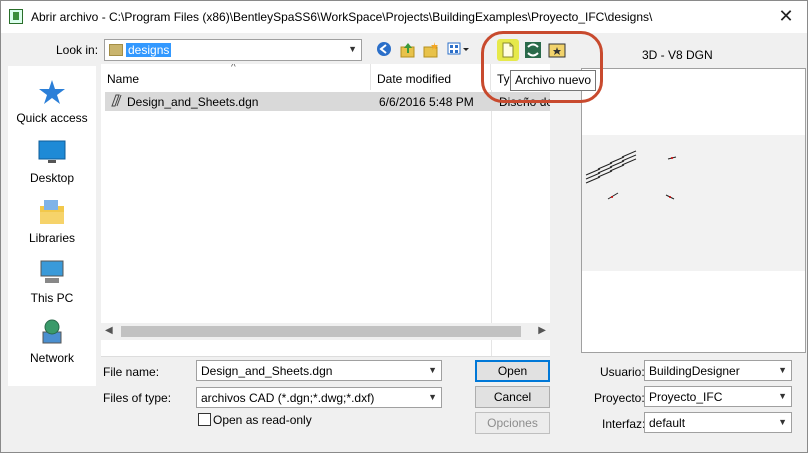 This screenshot has height=453, width=808. What do you see at coordinates (117, 102) in the screenshot?
I see `dgn-file-icon` at bounding box center [117, 102].